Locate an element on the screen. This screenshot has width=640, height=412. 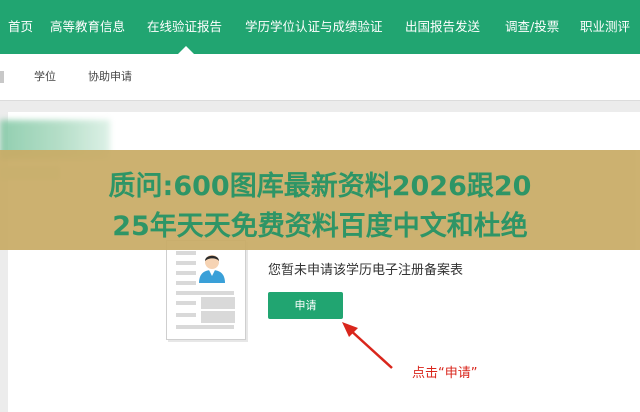
user-avatar-icon is located at coordinates (212, 269).